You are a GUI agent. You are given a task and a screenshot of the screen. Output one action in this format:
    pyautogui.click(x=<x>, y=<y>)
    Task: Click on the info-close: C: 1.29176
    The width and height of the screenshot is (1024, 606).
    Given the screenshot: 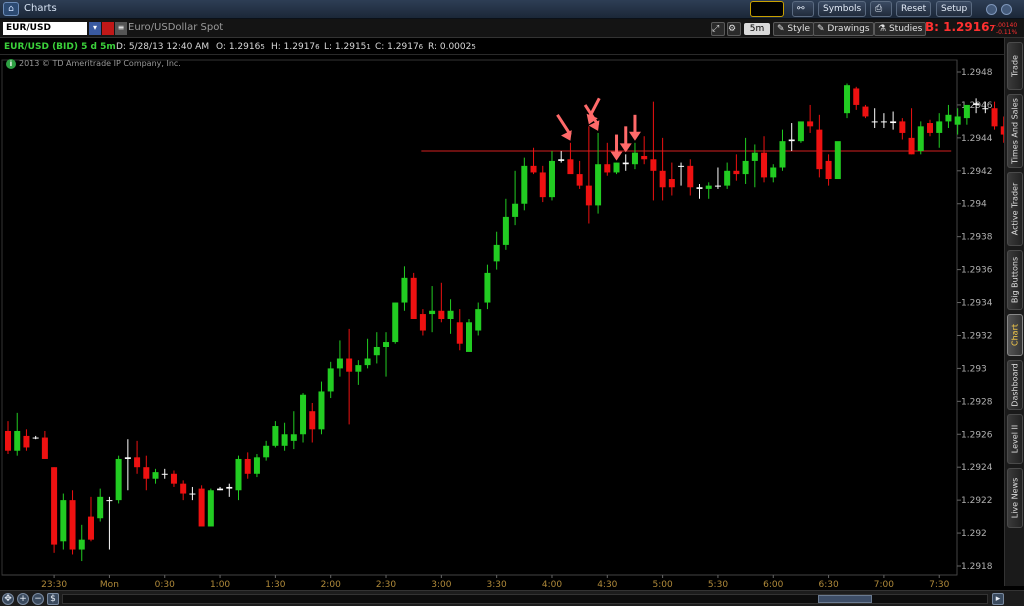 What is the action you would take?
    pyautogui.click(x=399, y=47)
    